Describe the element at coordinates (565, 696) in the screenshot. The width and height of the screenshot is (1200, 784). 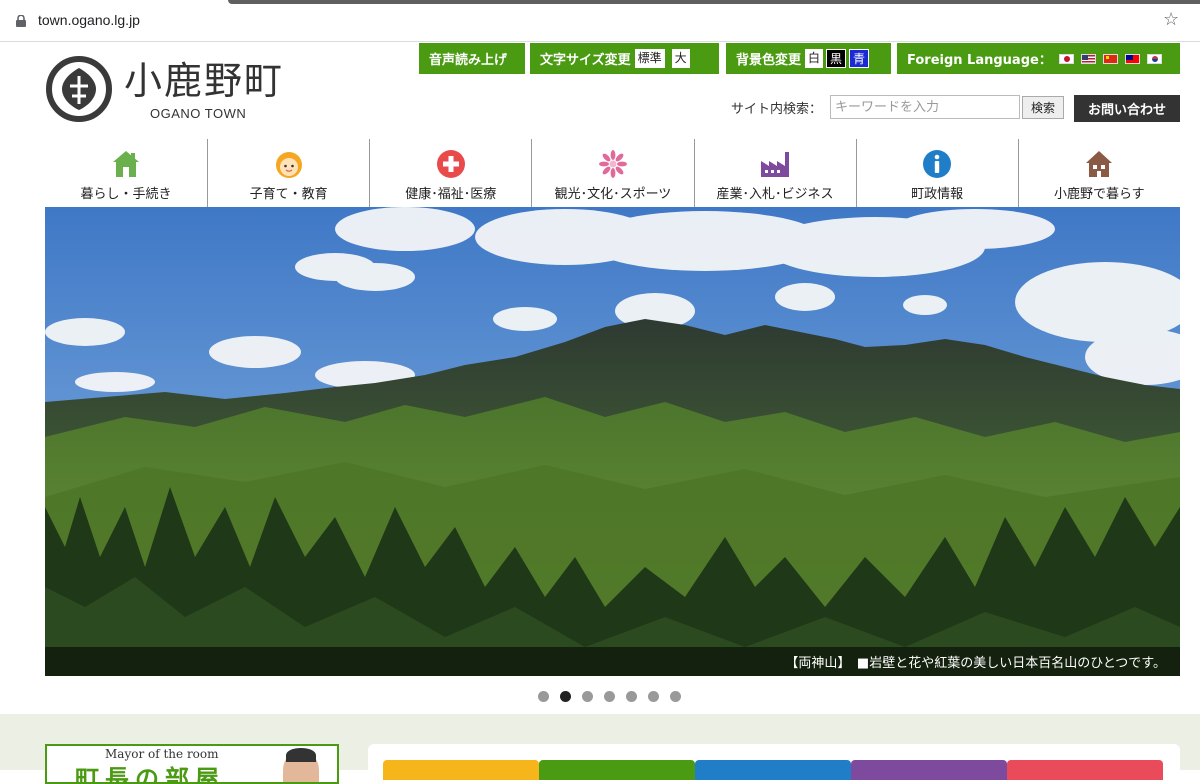
I see `slide-dot-active` at that location.